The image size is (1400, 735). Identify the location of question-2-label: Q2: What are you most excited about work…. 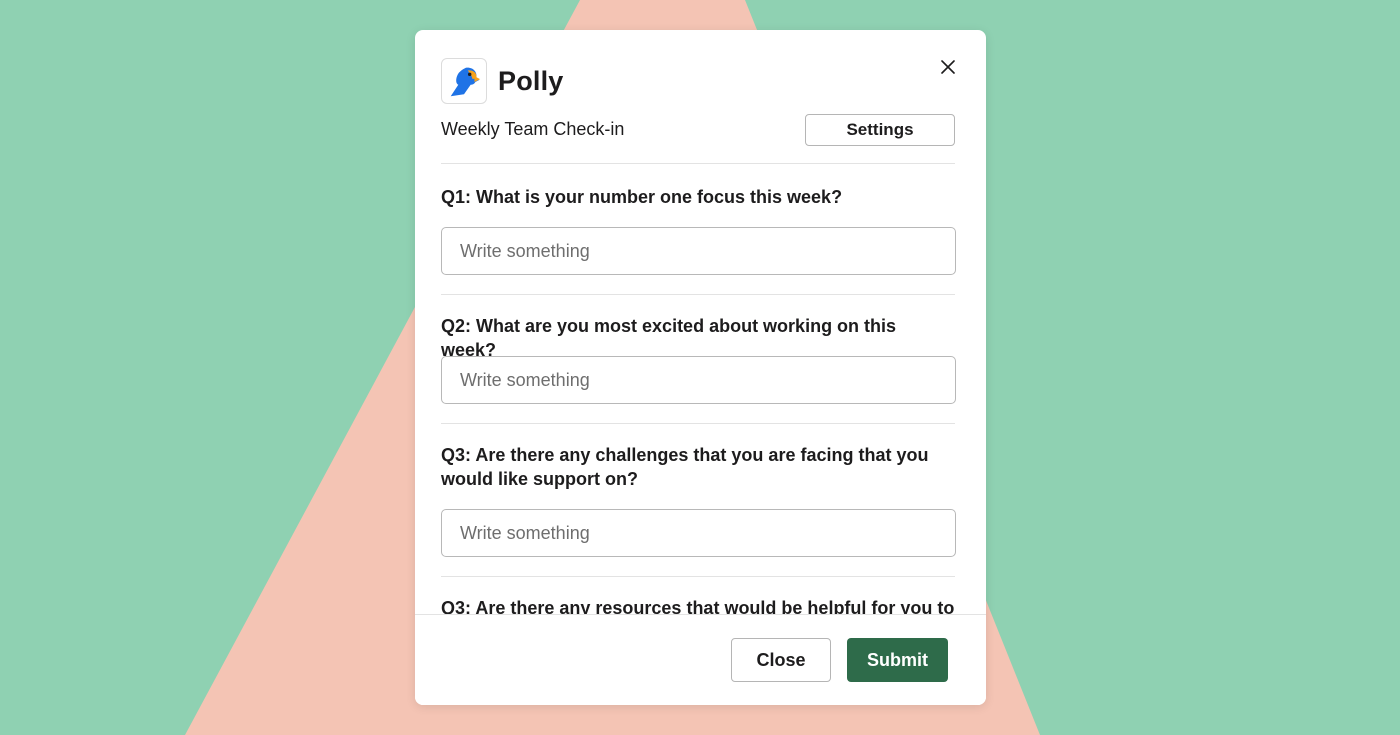
(669, 338).